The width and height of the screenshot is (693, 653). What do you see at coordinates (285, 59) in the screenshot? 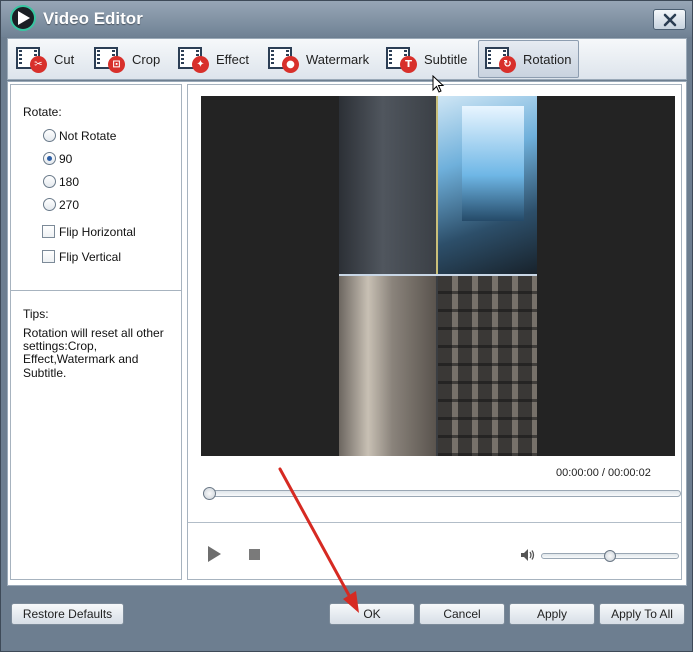
I see `droplet-icon: ●` at bounding box center [285, 59].